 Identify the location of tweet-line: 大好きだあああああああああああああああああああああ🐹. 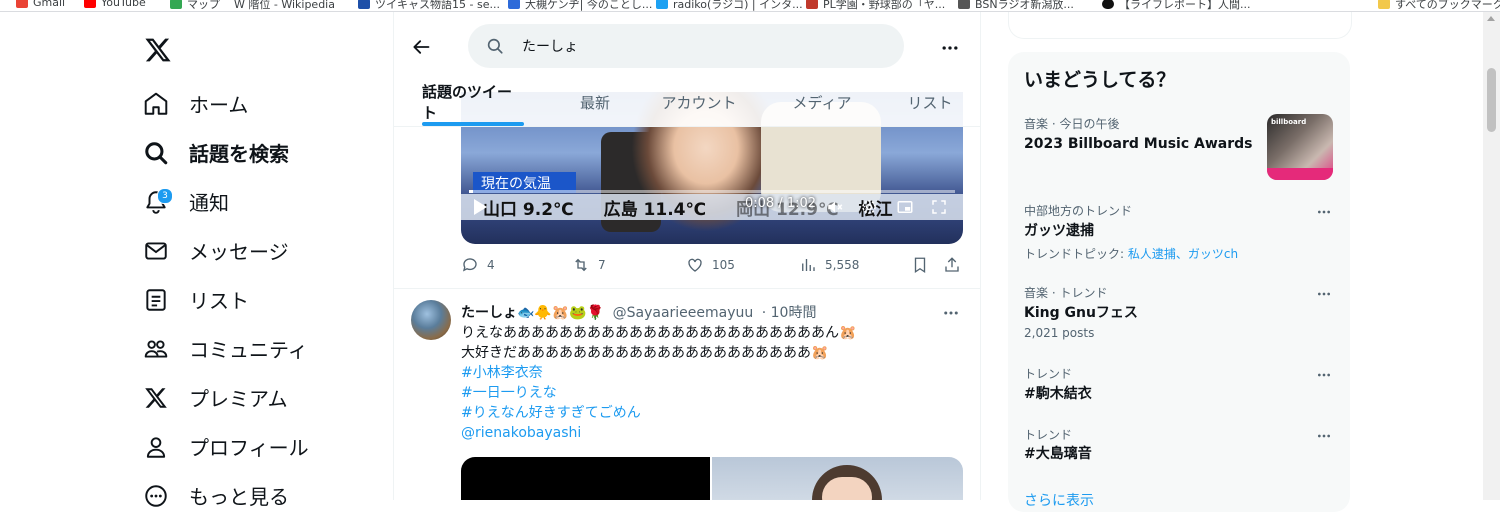
(645, 353).